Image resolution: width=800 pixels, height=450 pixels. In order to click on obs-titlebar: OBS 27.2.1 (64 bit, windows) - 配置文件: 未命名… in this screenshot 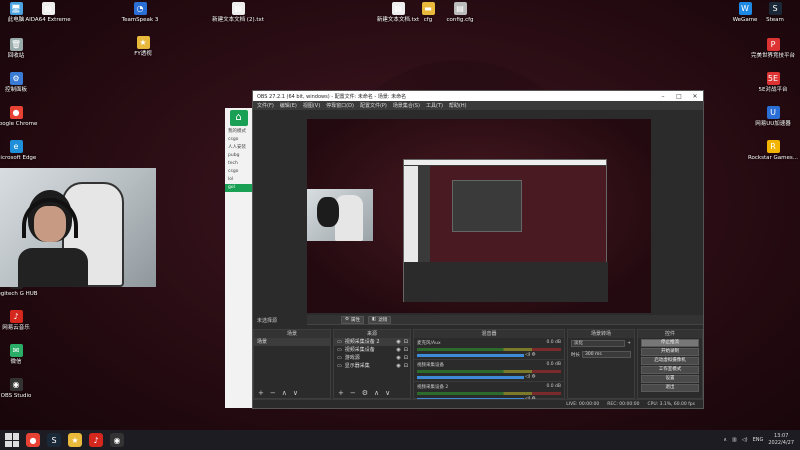, I will do `click(478, 96)`.